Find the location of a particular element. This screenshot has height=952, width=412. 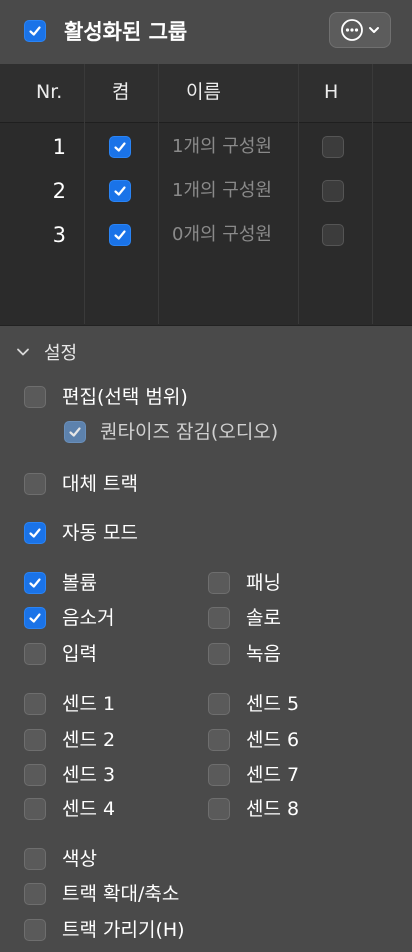

send-8-checkbox is located at coordinates (219, 809).